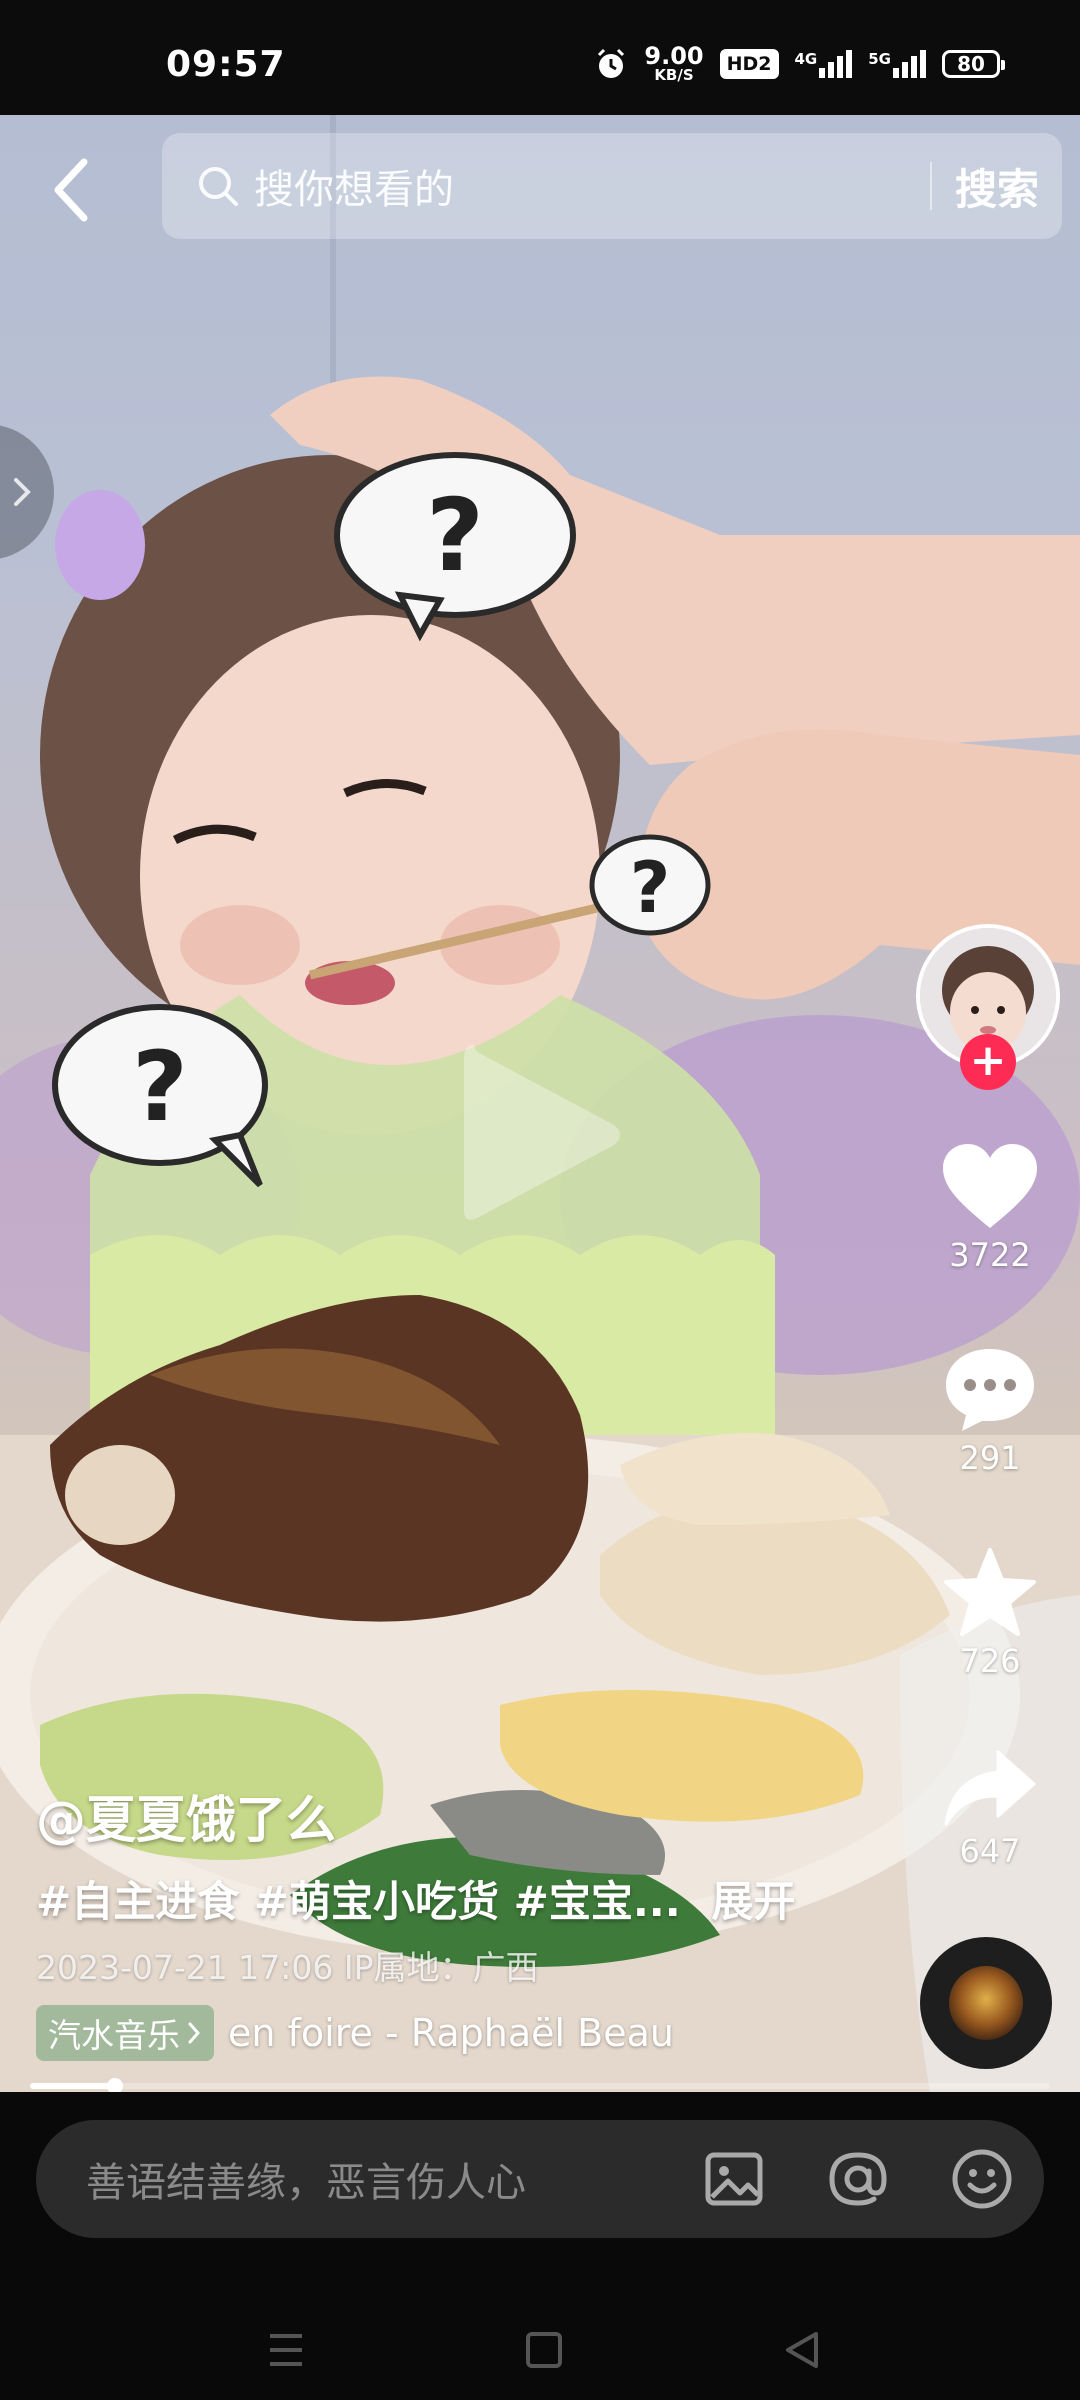 This screenshot has height=2400, width=1080. Describe the element at coordinates (749, 63) in the screenshot. I see `hd-badge: HD2` at that location.